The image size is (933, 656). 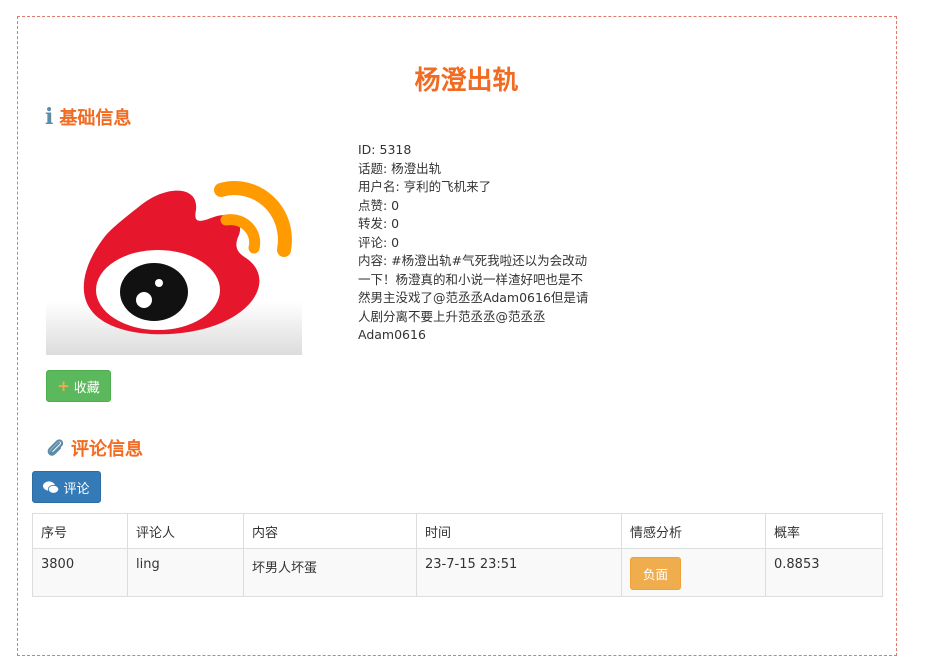 What do you see at coordinates (400, 168) in the screenshot?
I see `post-topic: 话题: 杨澄出轨` at bounding box center [400, 168].